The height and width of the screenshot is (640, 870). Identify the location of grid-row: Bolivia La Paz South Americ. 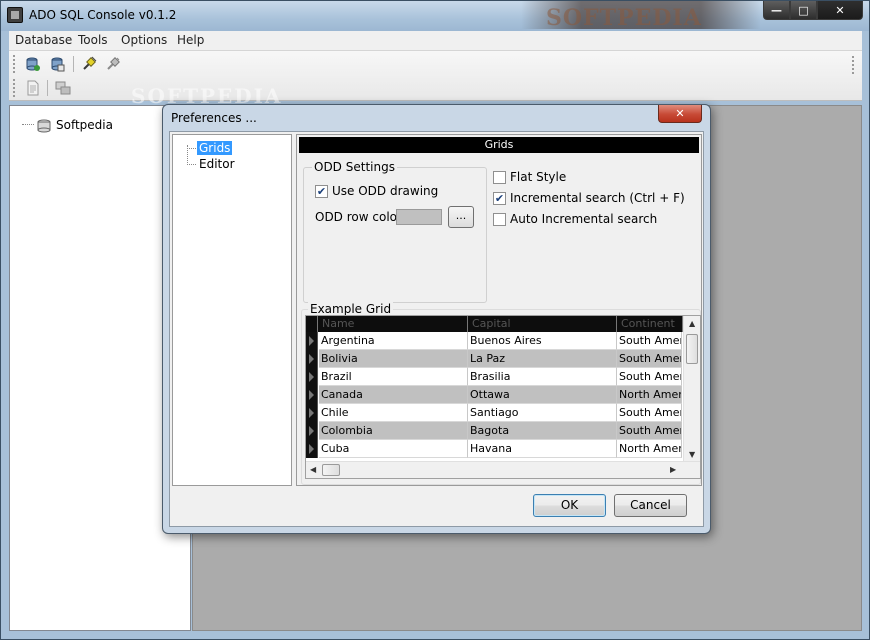
(494, 359).